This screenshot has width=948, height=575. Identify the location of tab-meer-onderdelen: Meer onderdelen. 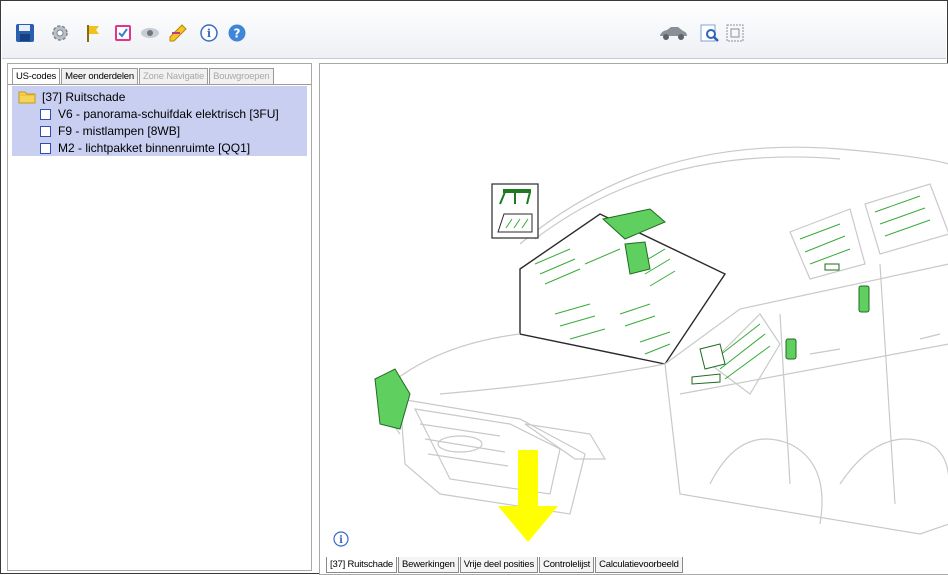
(99, 76).